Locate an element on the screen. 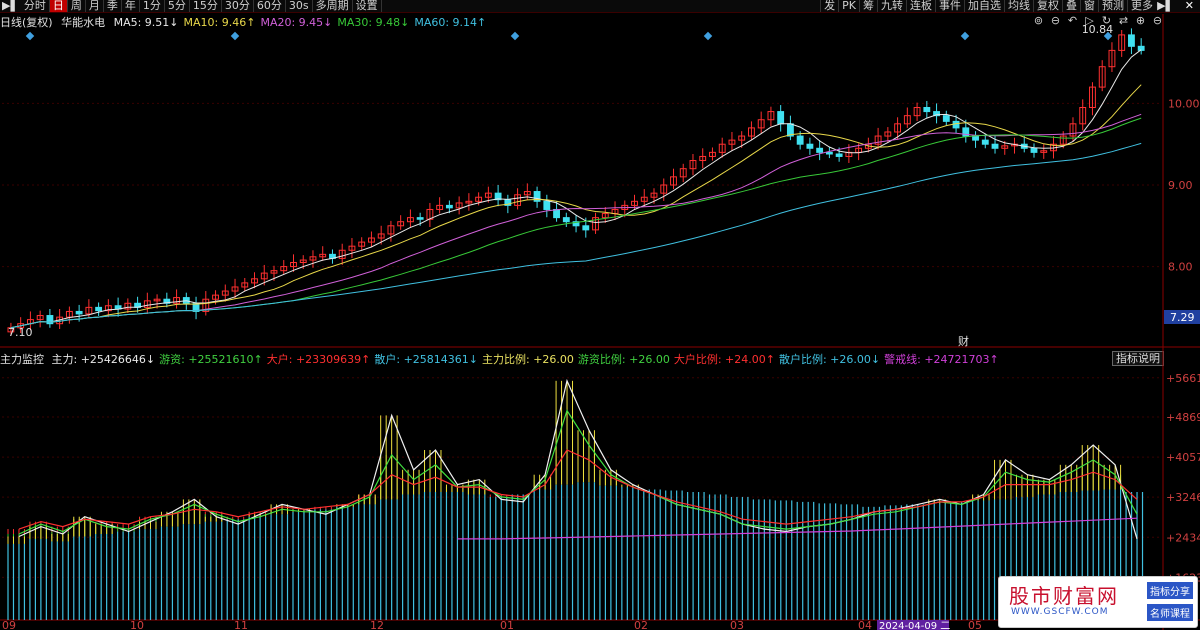  watermark-url: WWW.GSCFW.COM is located at coordinates (1060, 612).